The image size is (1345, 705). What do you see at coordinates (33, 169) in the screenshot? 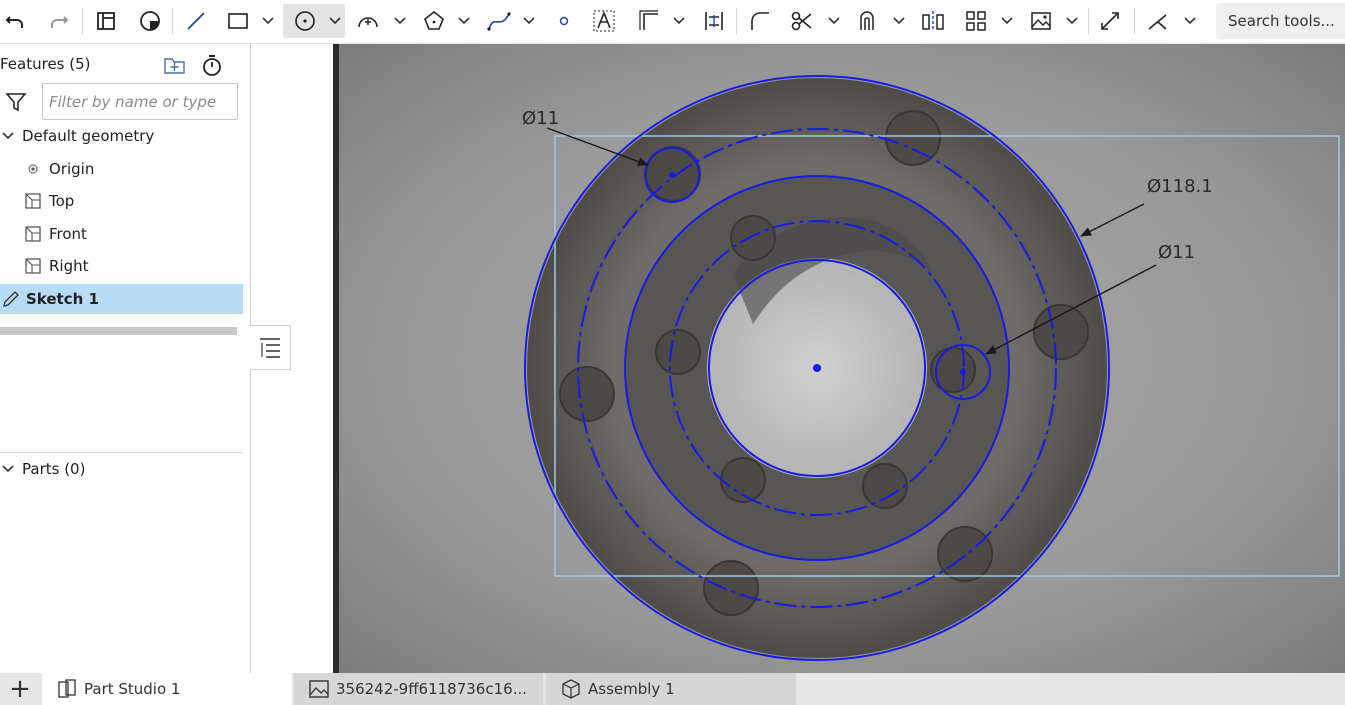
I see `origin-icon` at bounding box center [33, 169].